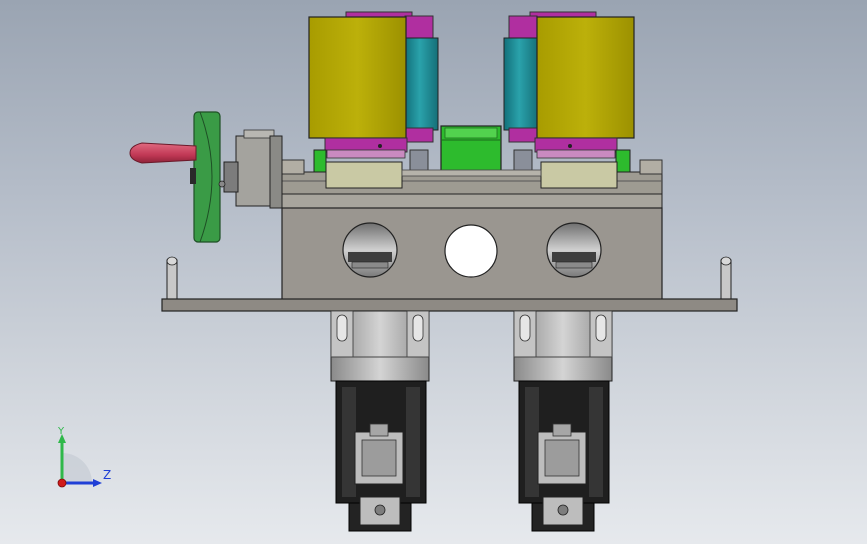 Image resolution: width=867 pixels, height=544 pixels. What do you see at coordinates (449, 305) in the screenshot?
I see `base-plate-slab` at bounding box center [449, 305].